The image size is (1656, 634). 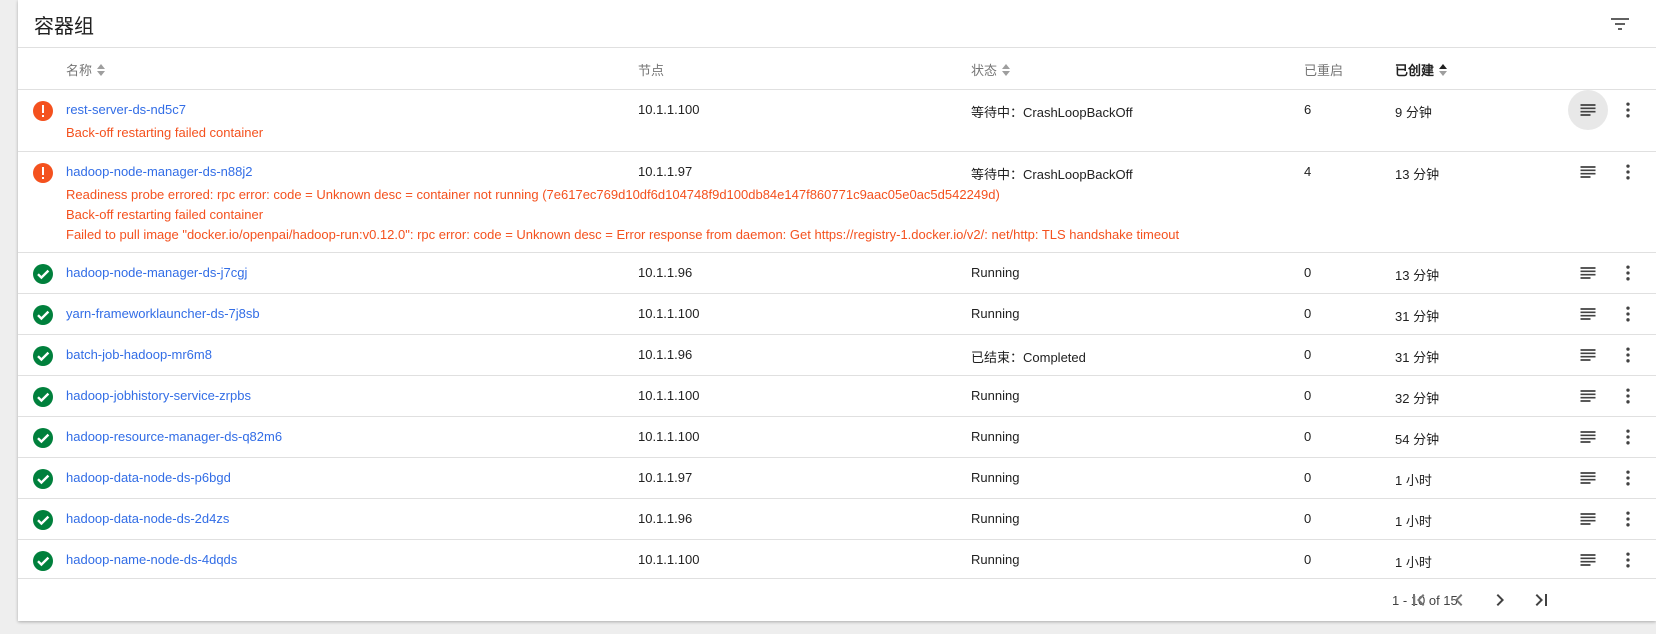 I want to click on pod-name-link: yarn-frameworklauncher-ds-7j8sb, so click(x=163, y=313).